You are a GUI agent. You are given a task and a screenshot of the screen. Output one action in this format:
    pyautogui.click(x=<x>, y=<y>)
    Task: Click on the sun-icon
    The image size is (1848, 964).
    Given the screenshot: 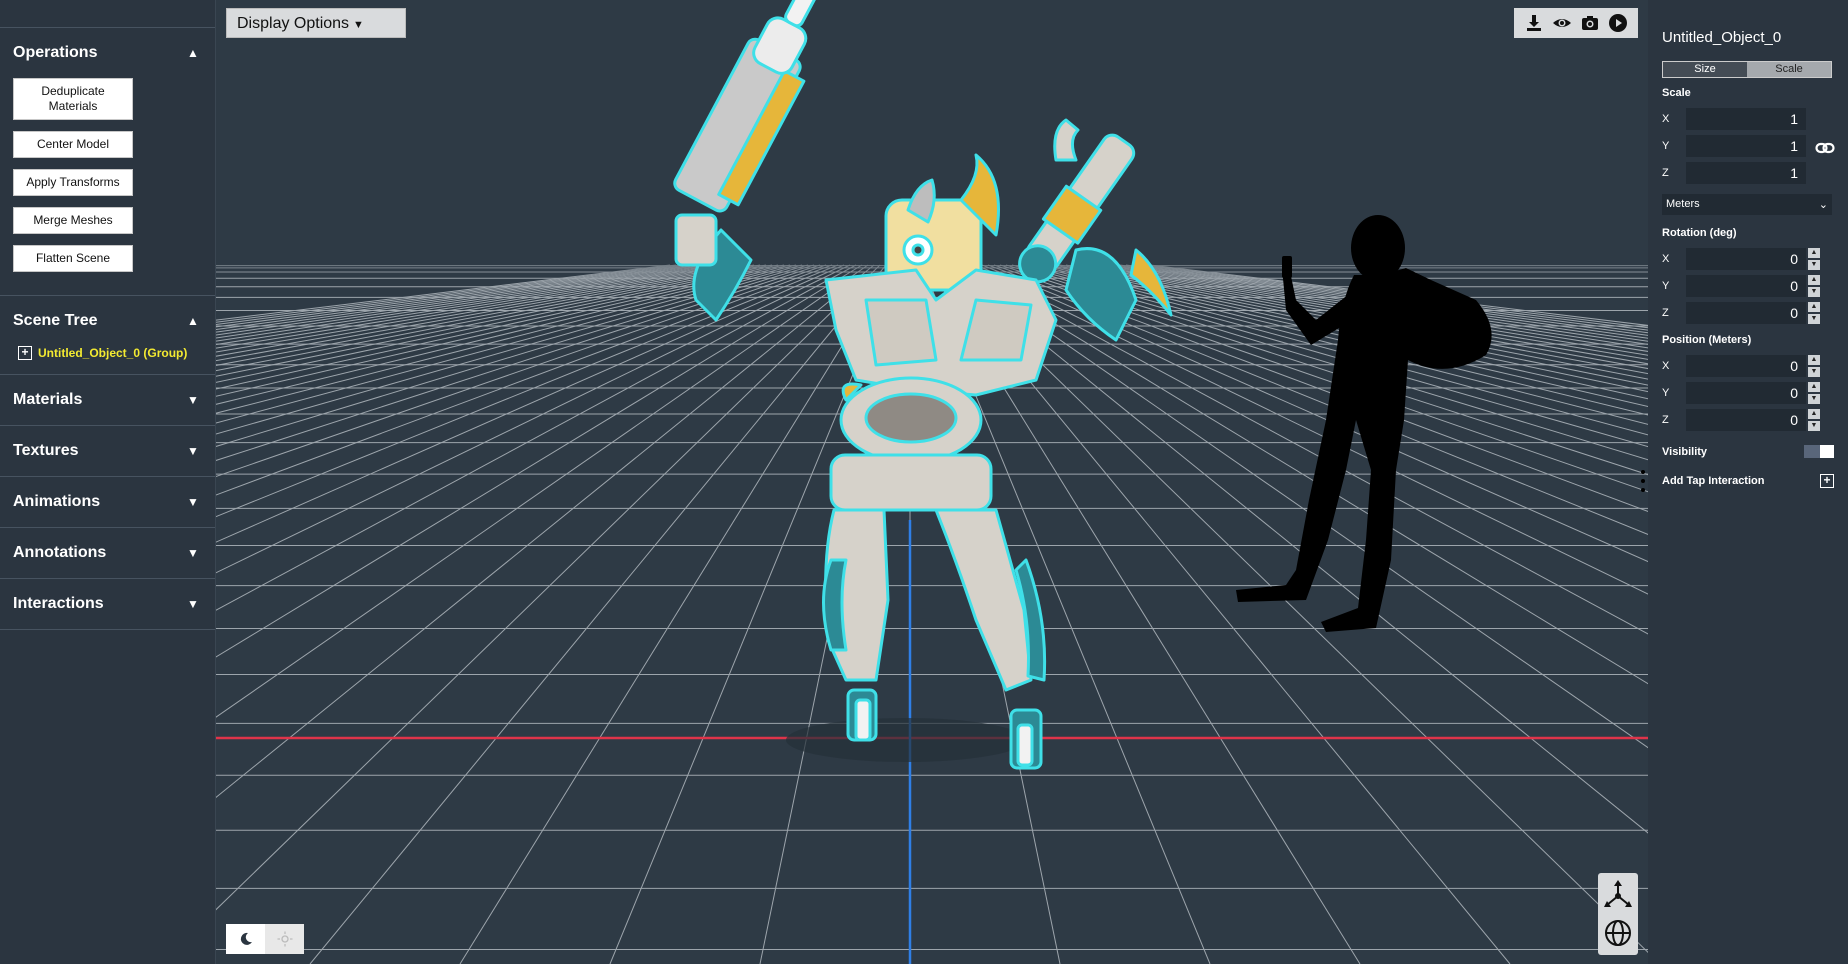 What is the action you would take?
    pyautogui.click(x=284, y=939)
    